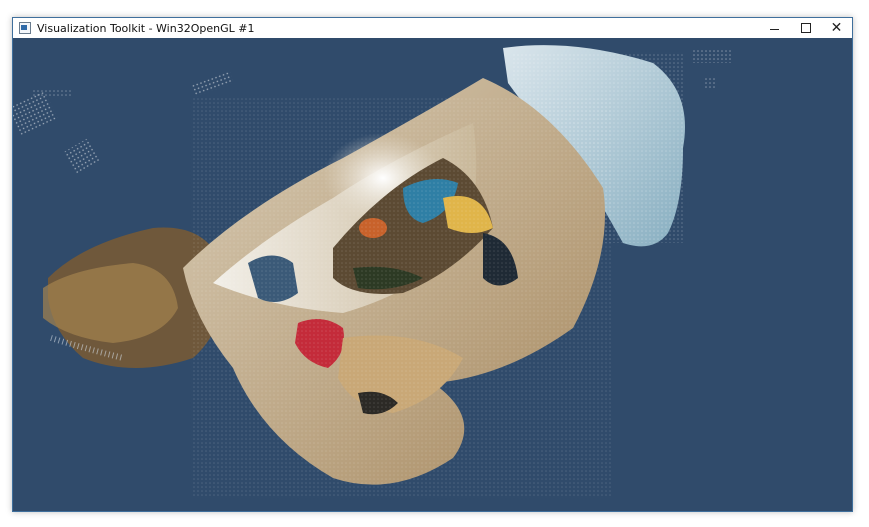  What do you see at coordinates (25, 28) in the screenshot?
I see `vtk-window-icon` at bounding box center [25, 28].